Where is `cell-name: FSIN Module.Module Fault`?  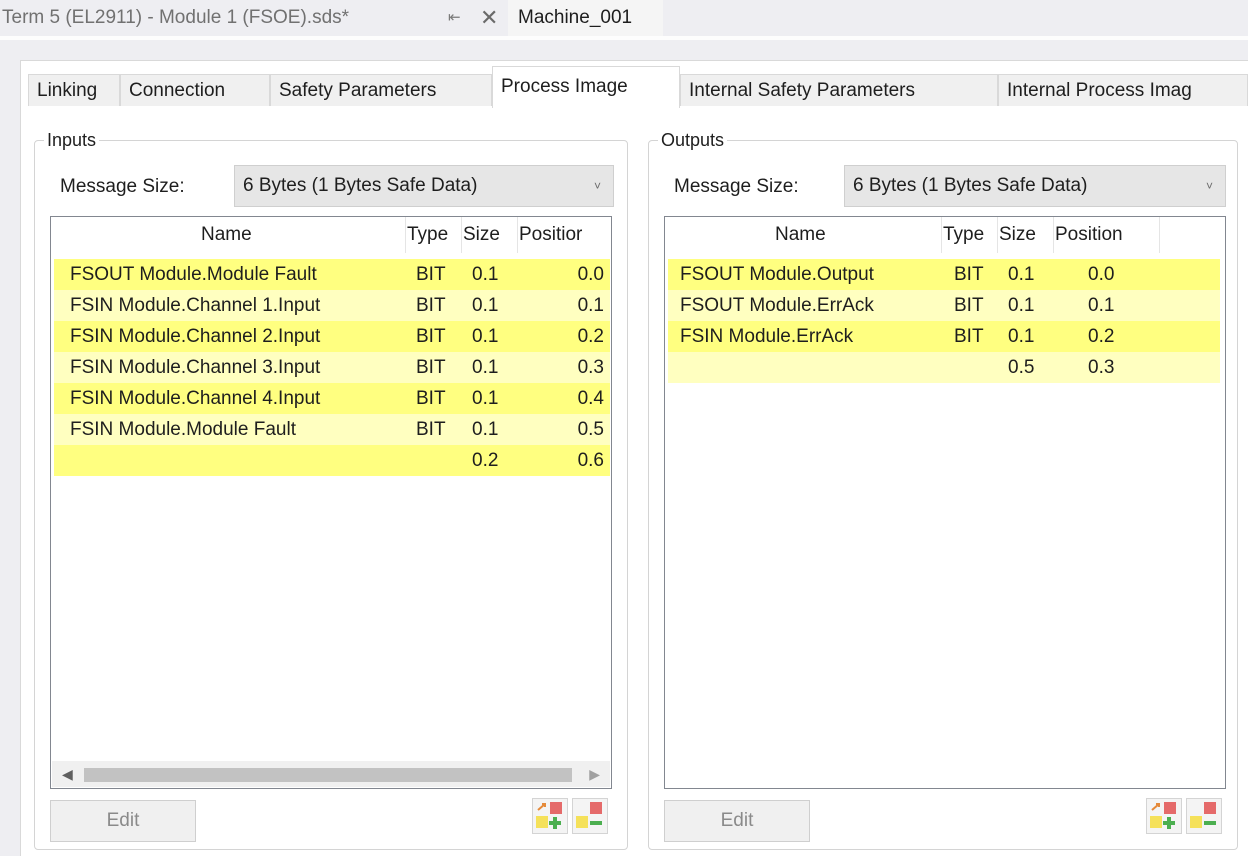
cell-name: FSIN Module.Module Fault is located at coordinates (183, 429).